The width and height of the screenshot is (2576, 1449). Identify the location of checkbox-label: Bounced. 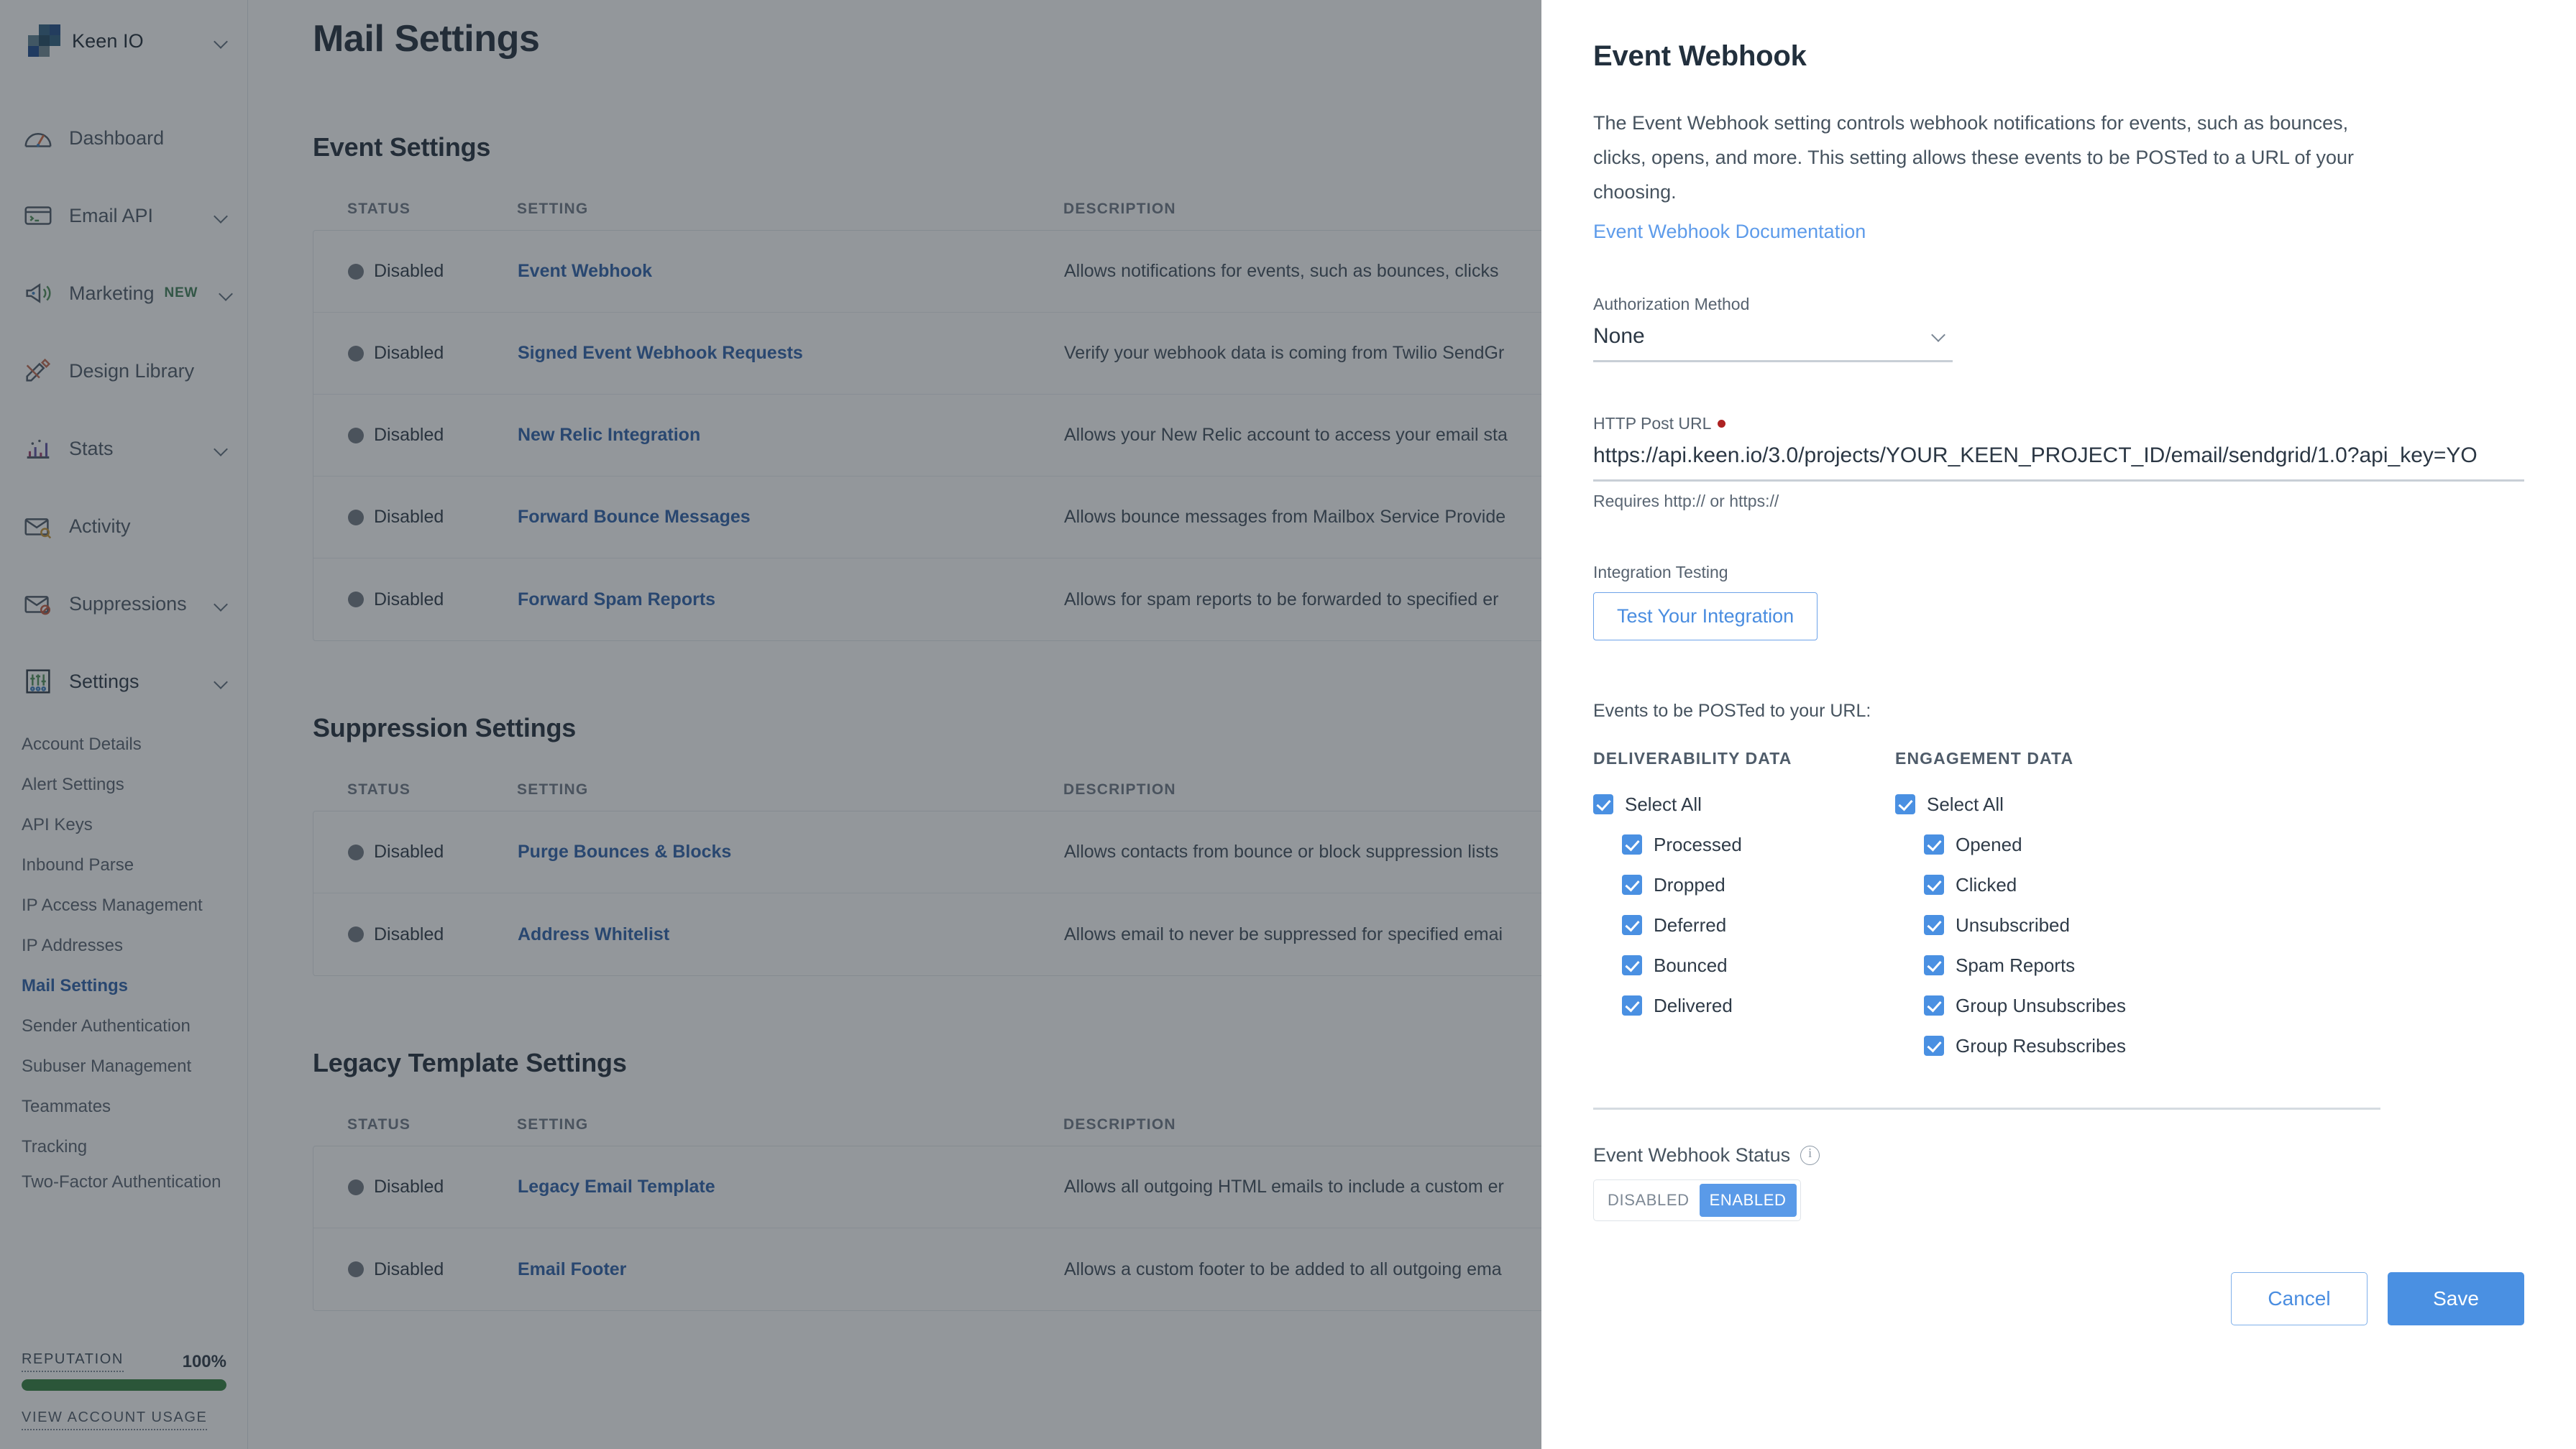
(1691, 965).